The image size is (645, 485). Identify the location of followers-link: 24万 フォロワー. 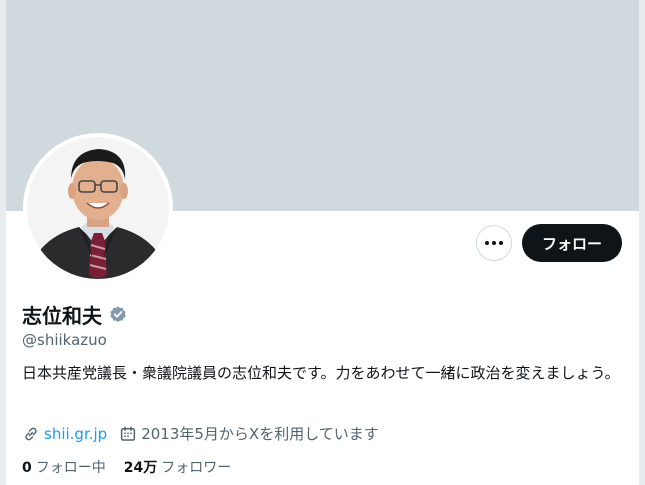
(177, 467).